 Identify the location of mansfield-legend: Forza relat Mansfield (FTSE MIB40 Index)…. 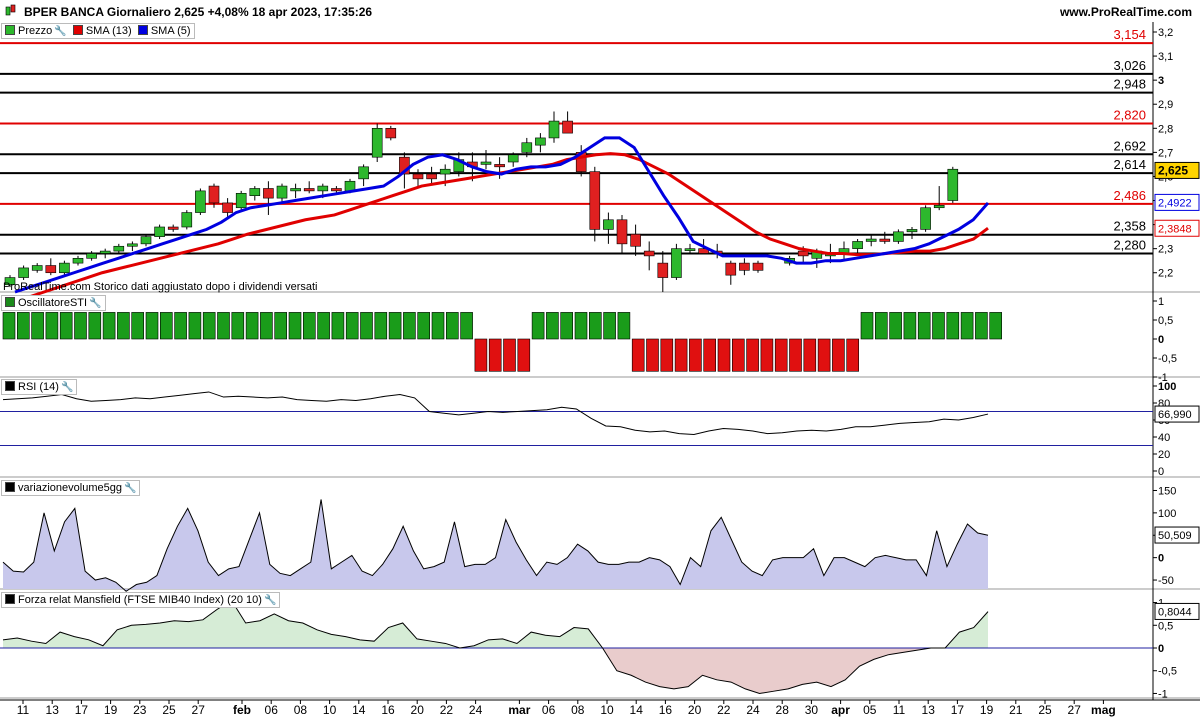
(141, 600).